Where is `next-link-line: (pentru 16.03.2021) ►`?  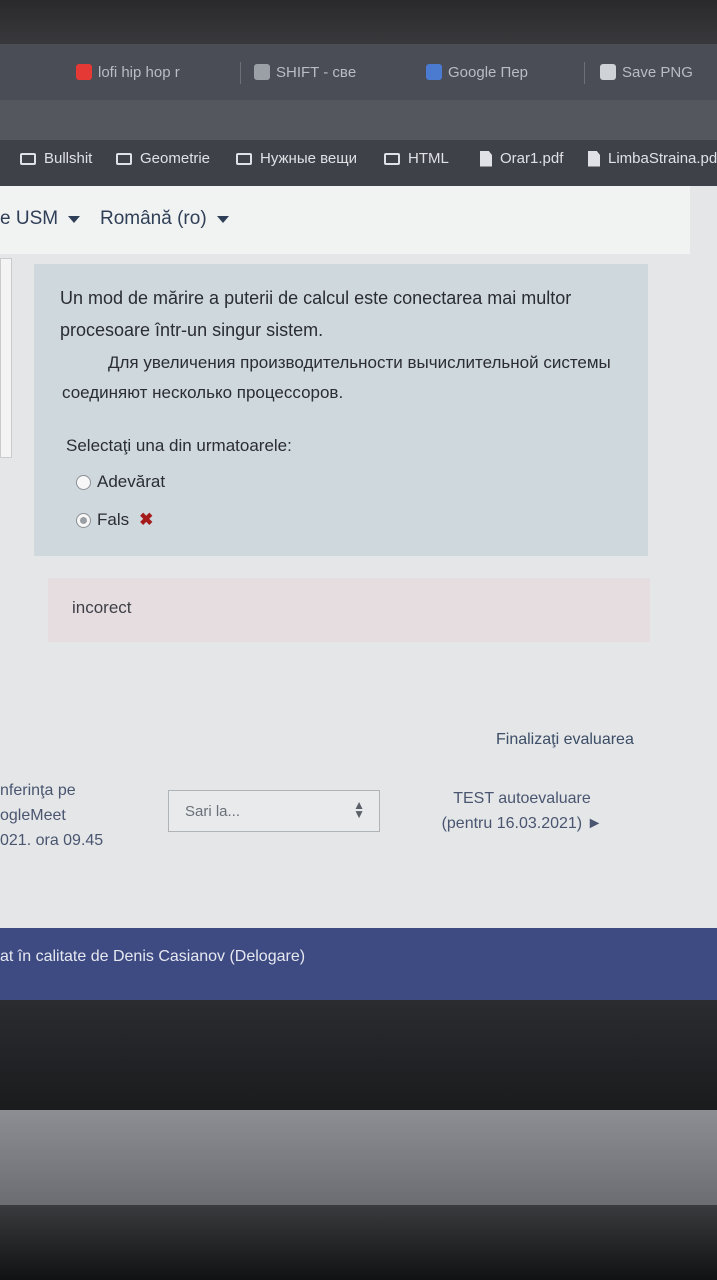
next-link-line: (pentru 16.03.2021) ► is located at coordinates (522, 823).